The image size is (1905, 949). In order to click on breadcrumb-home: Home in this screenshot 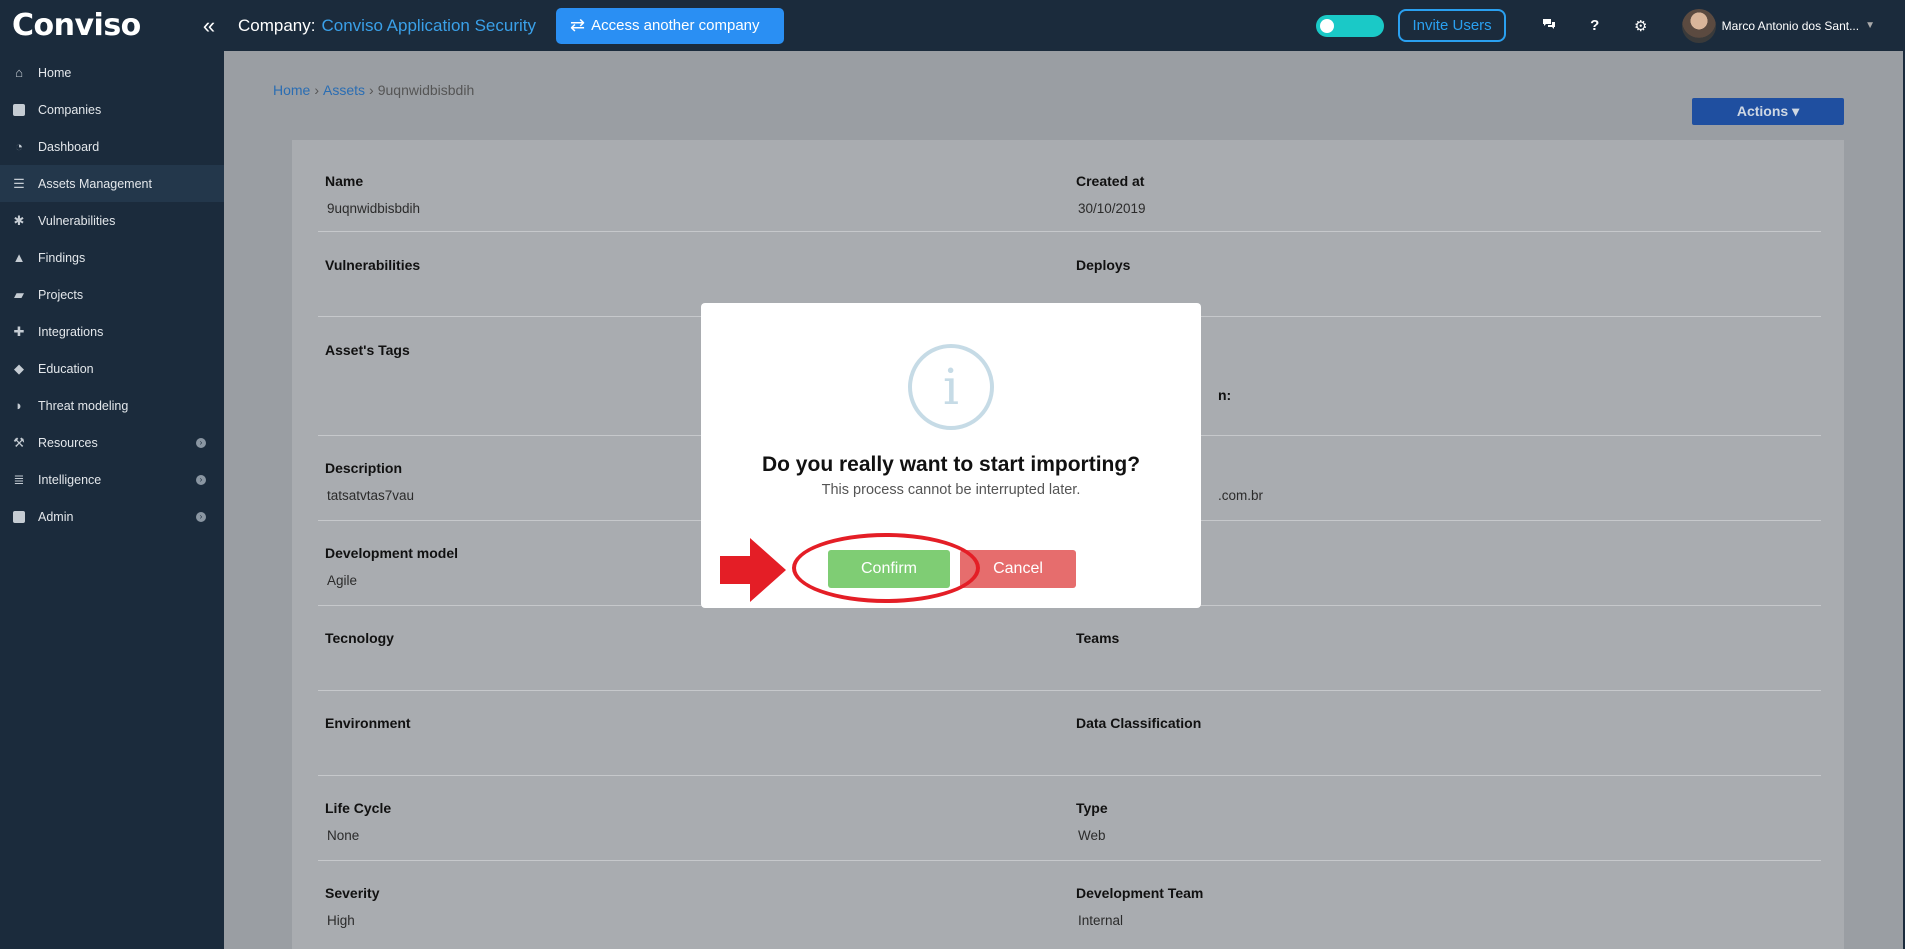, I will do `click(291, 90)`.